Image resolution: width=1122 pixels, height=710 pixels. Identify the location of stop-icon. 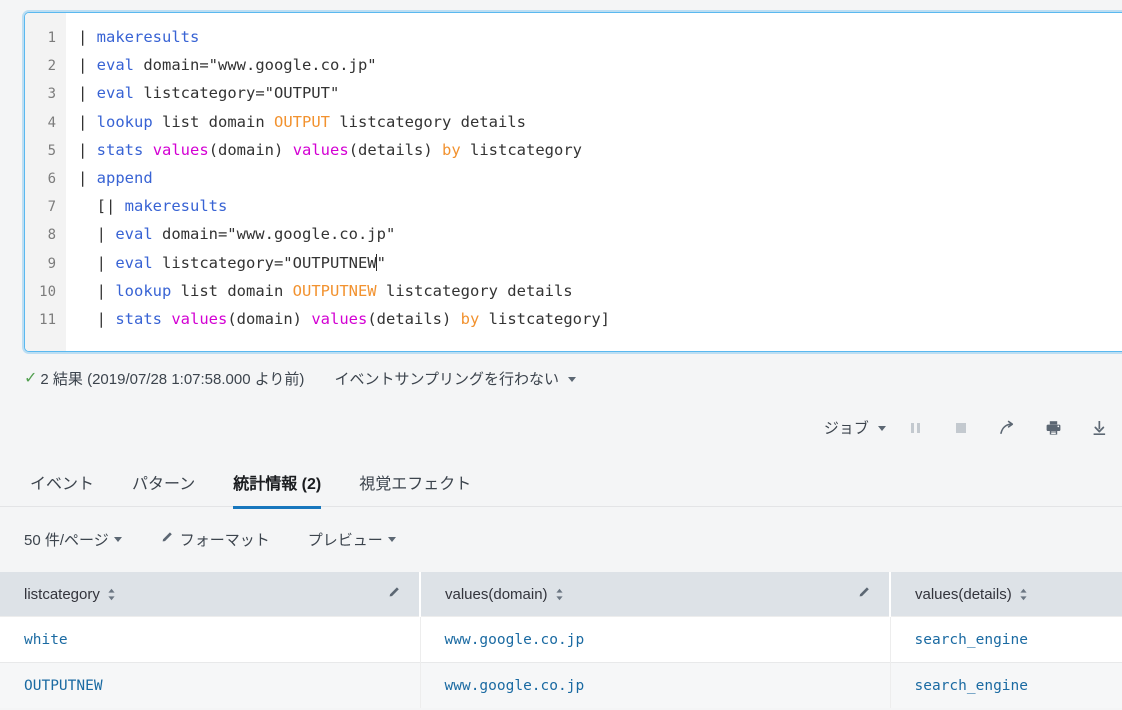
(961, 428).